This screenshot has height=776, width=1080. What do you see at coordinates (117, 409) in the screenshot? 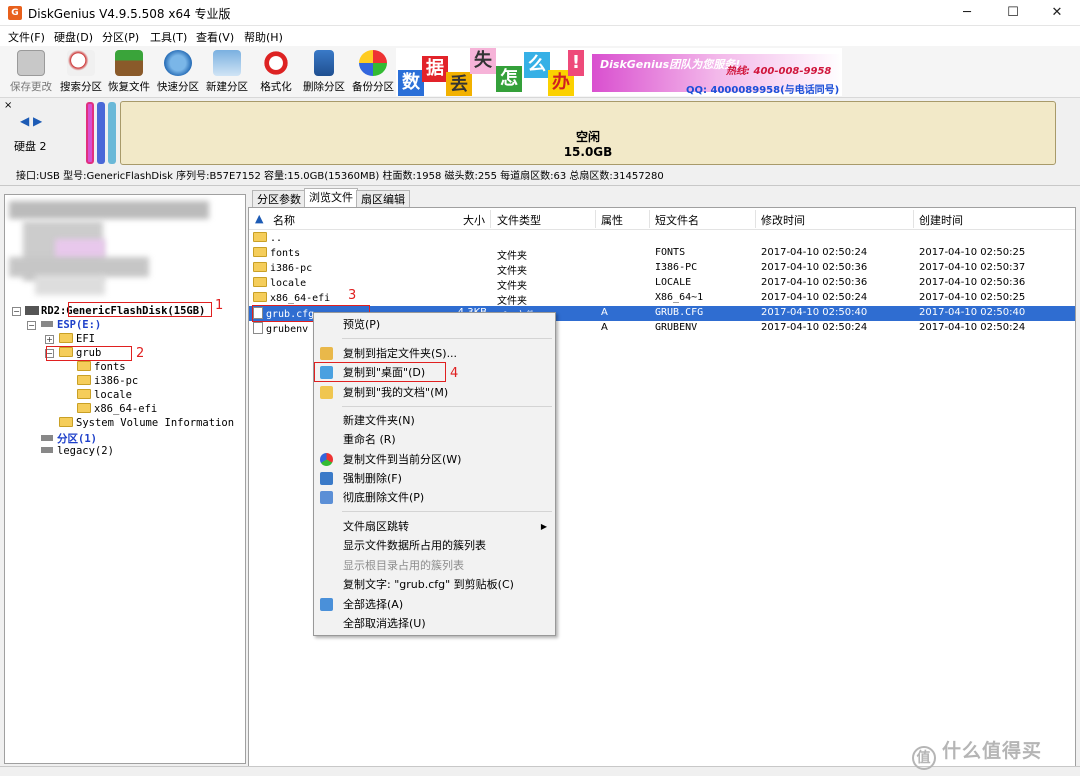
I see `tree-x86-64-efi: x86_64-efi` at bounding box center [117, 409].